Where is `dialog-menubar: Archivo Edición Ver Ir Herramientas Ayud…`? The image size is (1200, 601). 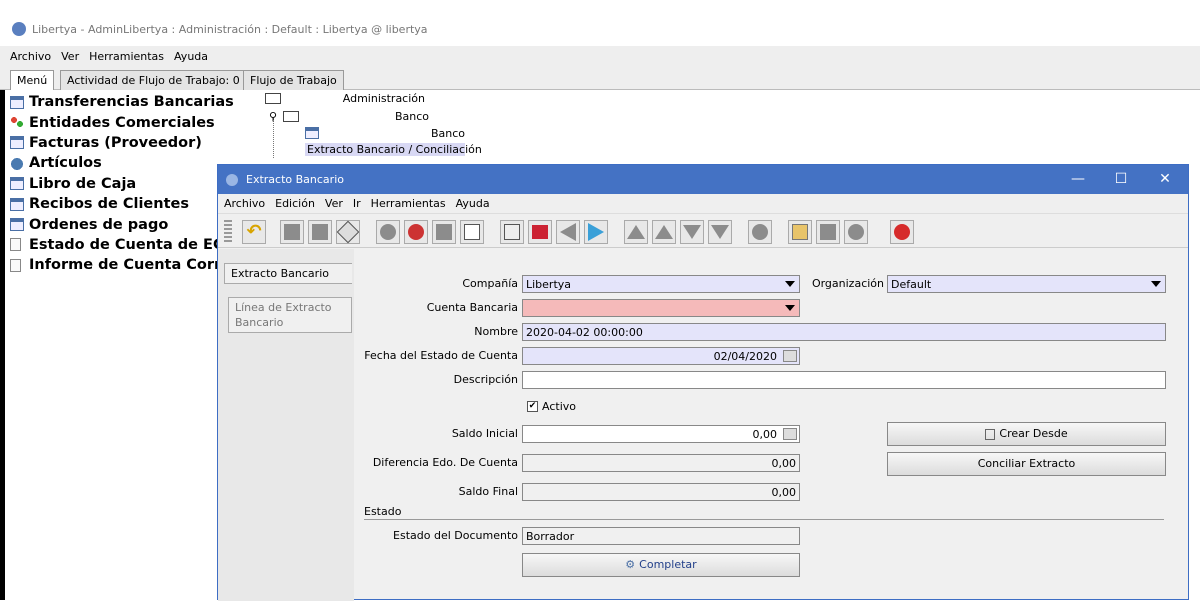 dialog-menubar: Archivo Edición Ver Ir Herramientas Ayud… is located at coordinates (703, 204).